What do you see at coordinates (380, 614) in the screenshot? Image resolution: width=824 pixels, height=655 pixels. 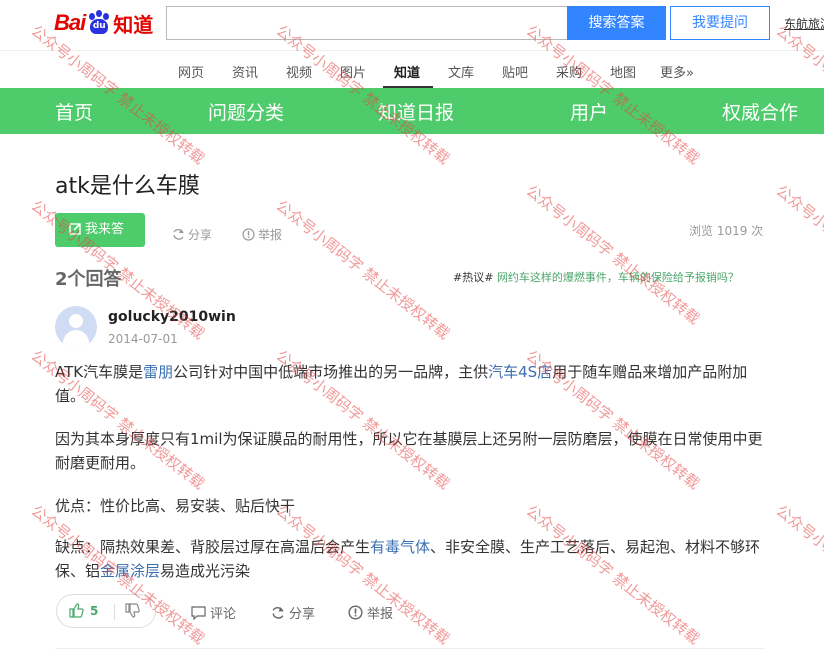 I see `answer-report-label: 举报` at bounding box center [380, 614].